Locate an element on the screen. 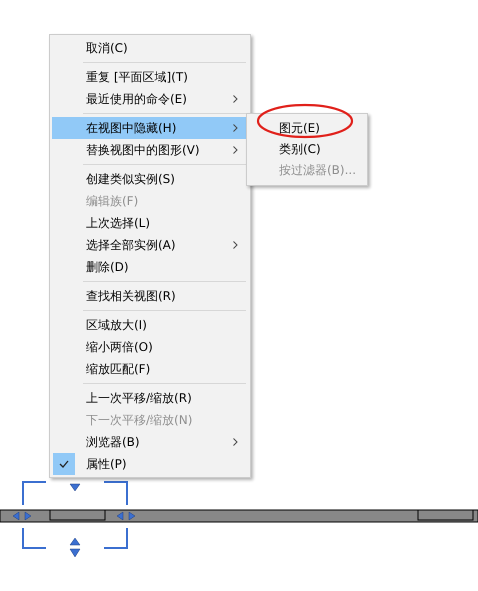  menu-item: 最近使用的命令(E) is located at coordinates (150, 99).